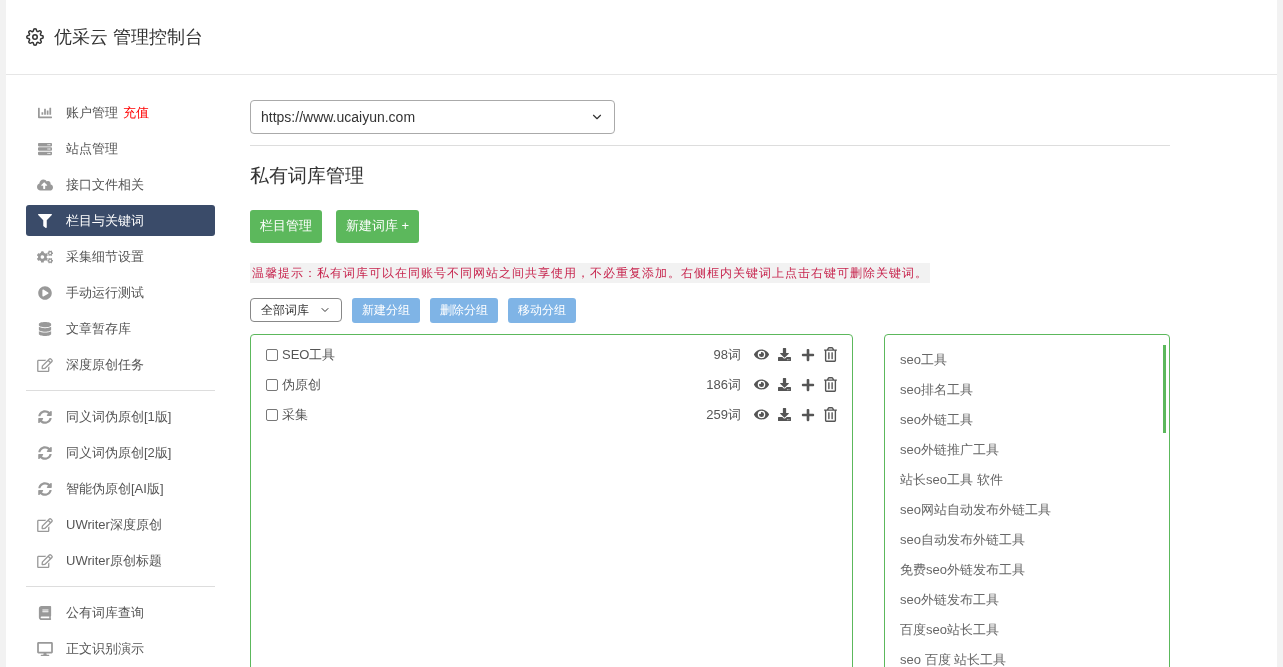 The height and width of the screenshot is (667, 1283). I want to click on sidebar-item: 正文识别演示, so click(120, 648).